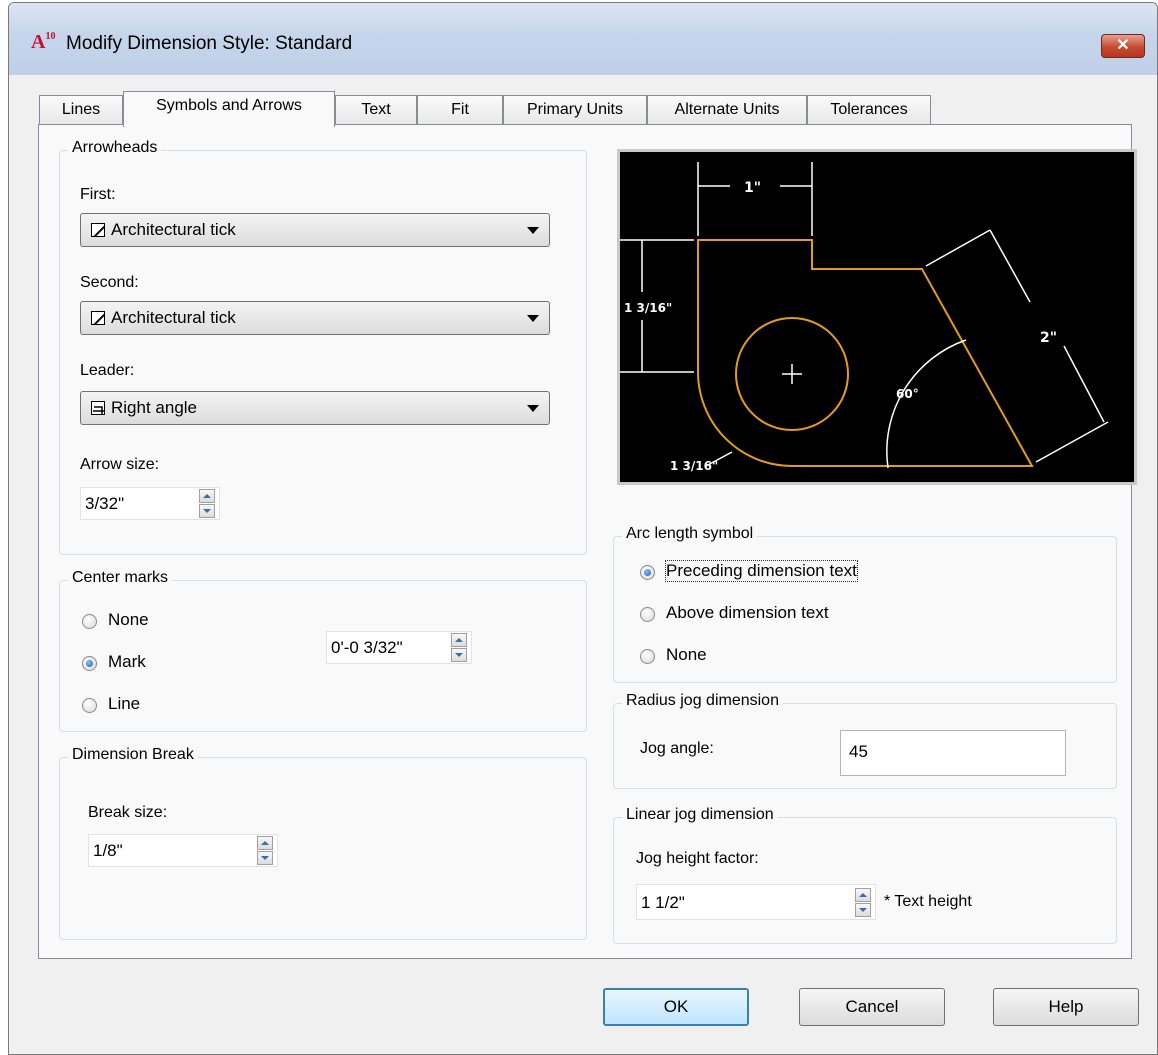 The image size is (1158, 1055). What do you see at coordinates (647, 614) in the screenshot?
I see `arc-above-radio` at bounding box center [647, 614].